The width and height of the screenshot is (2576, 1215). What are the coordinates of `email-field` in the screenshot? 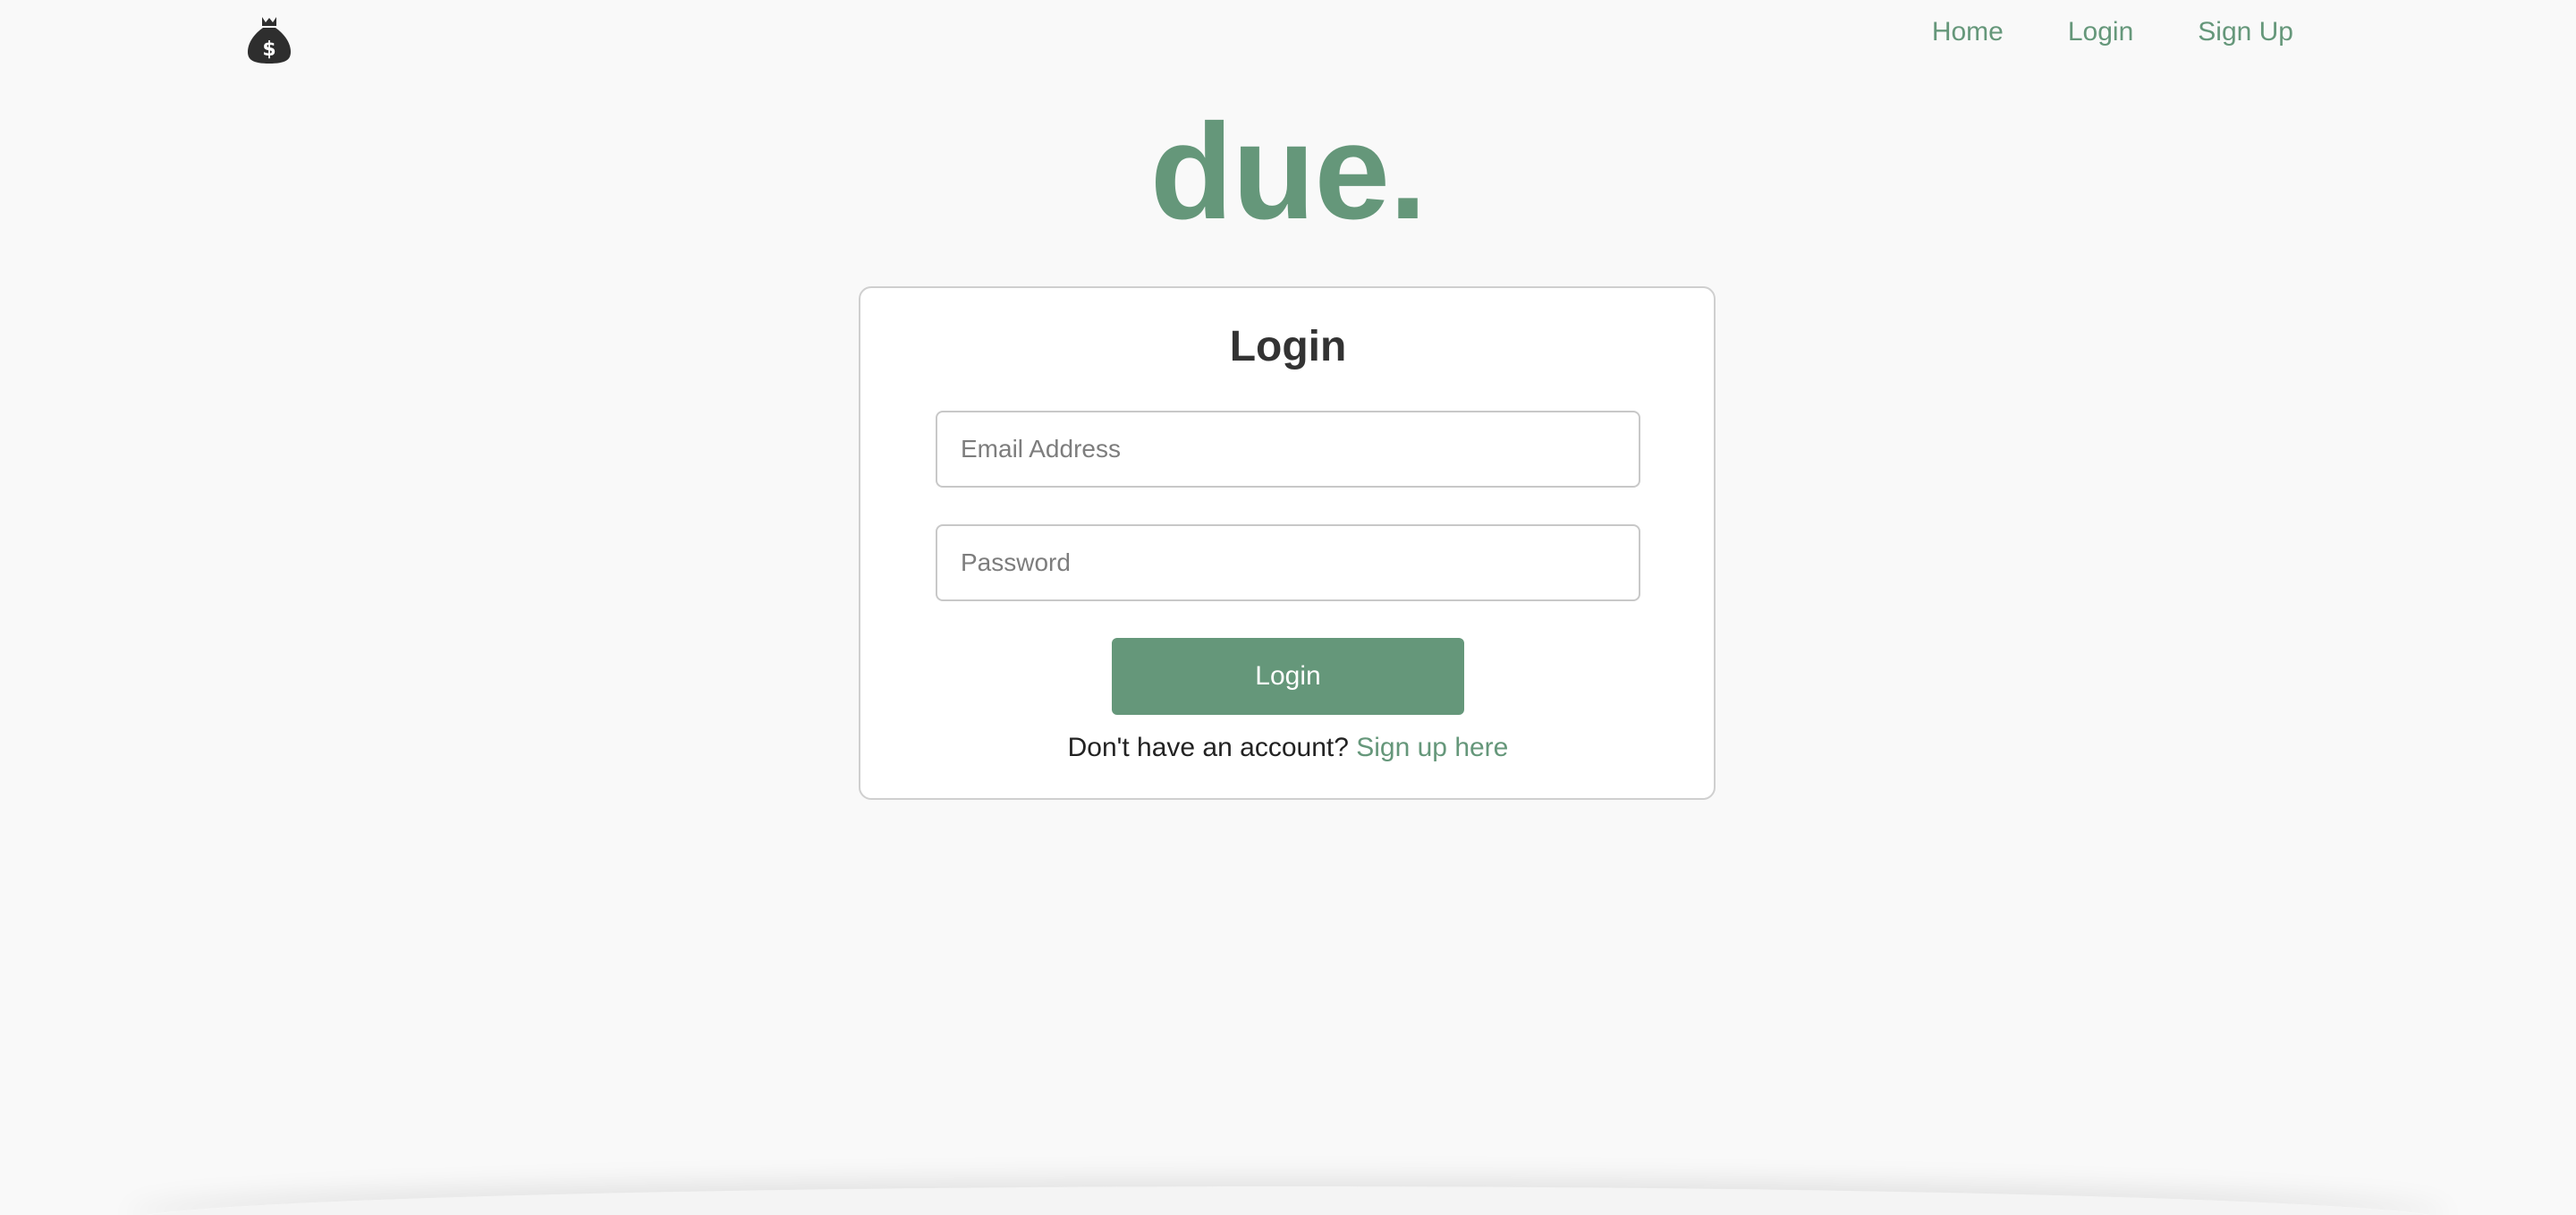 It's located at (1288, 450).